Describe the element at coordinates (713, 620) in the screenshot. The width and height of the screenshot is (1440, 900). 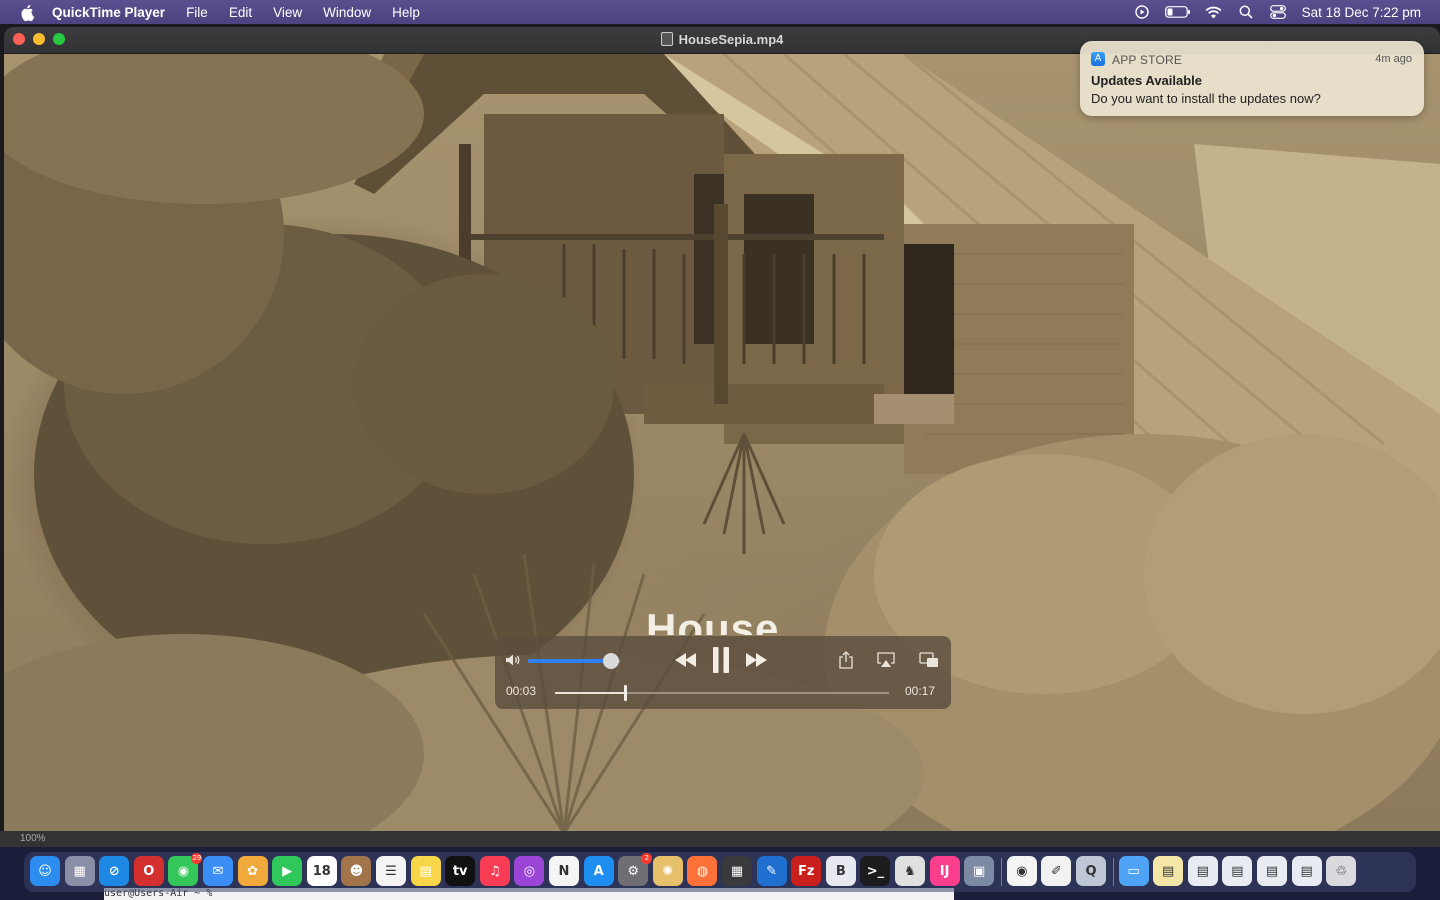
I see `video-caption-text: House` at that location.